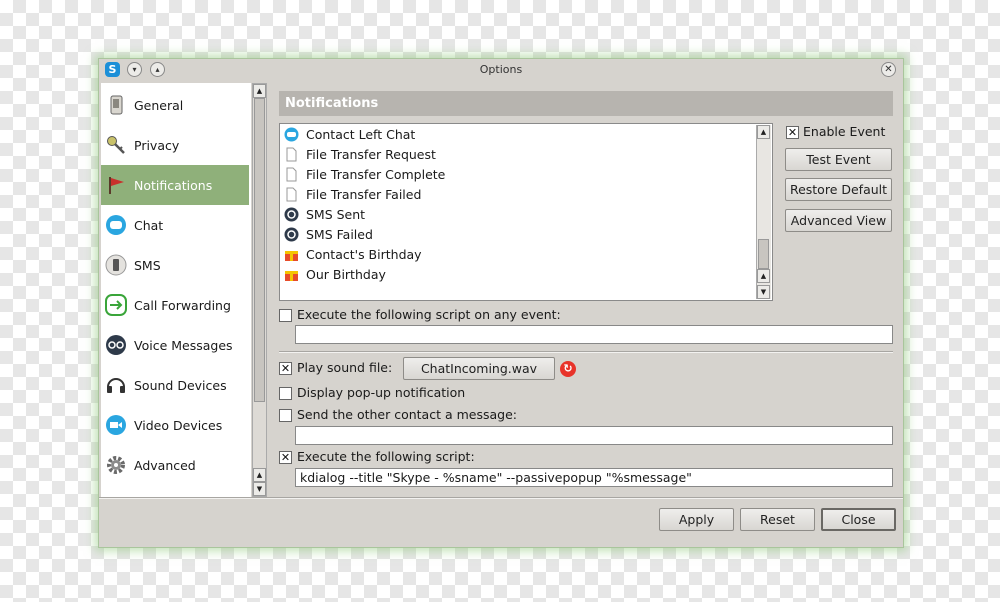 The height and width of the screenshot is (602, 1000). Describe the element at coordinates (285, 368) in the screenshot. I see `play-sound-checkbox: ✕` at that location.